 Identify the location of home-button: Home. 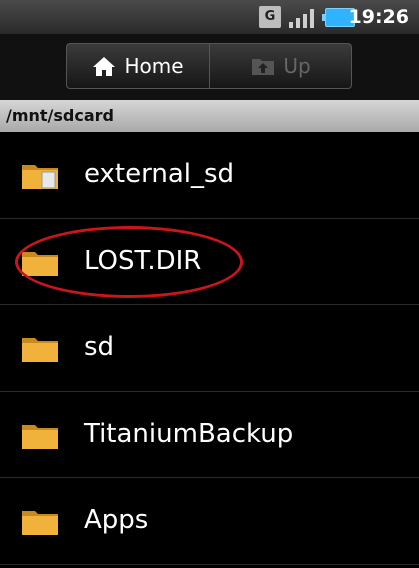
(138, 66).